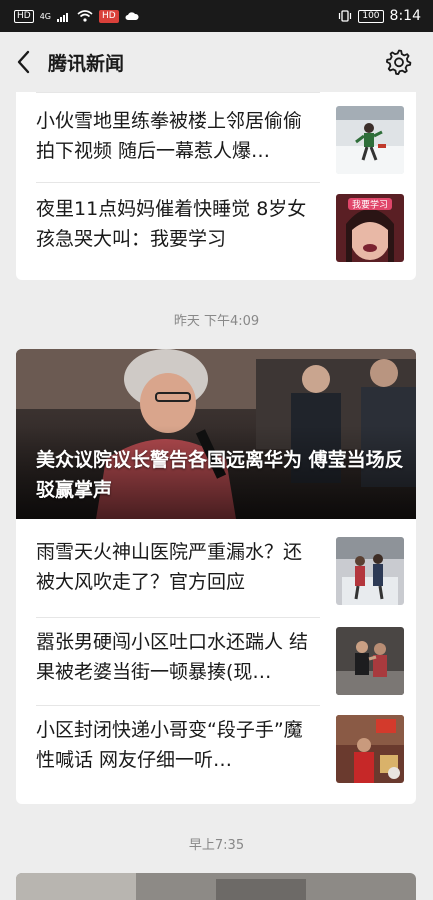 Image resolution: width=433 pixels, height=900 pixels. Describe the element at coordinates (371, 16) in the screenshot. I see `battery-indicator: 100` at that location.